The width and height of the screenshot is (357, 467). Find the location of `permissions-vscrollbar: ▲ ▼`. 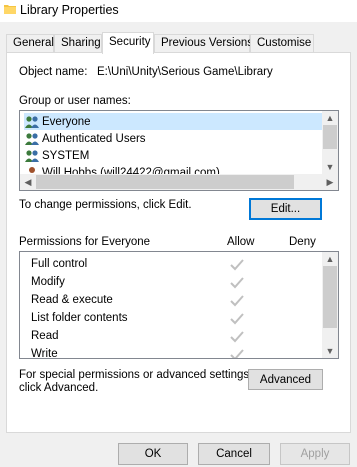

permissions-vscrollbar: ▲ ▼ is located at coordinates (330, 305).